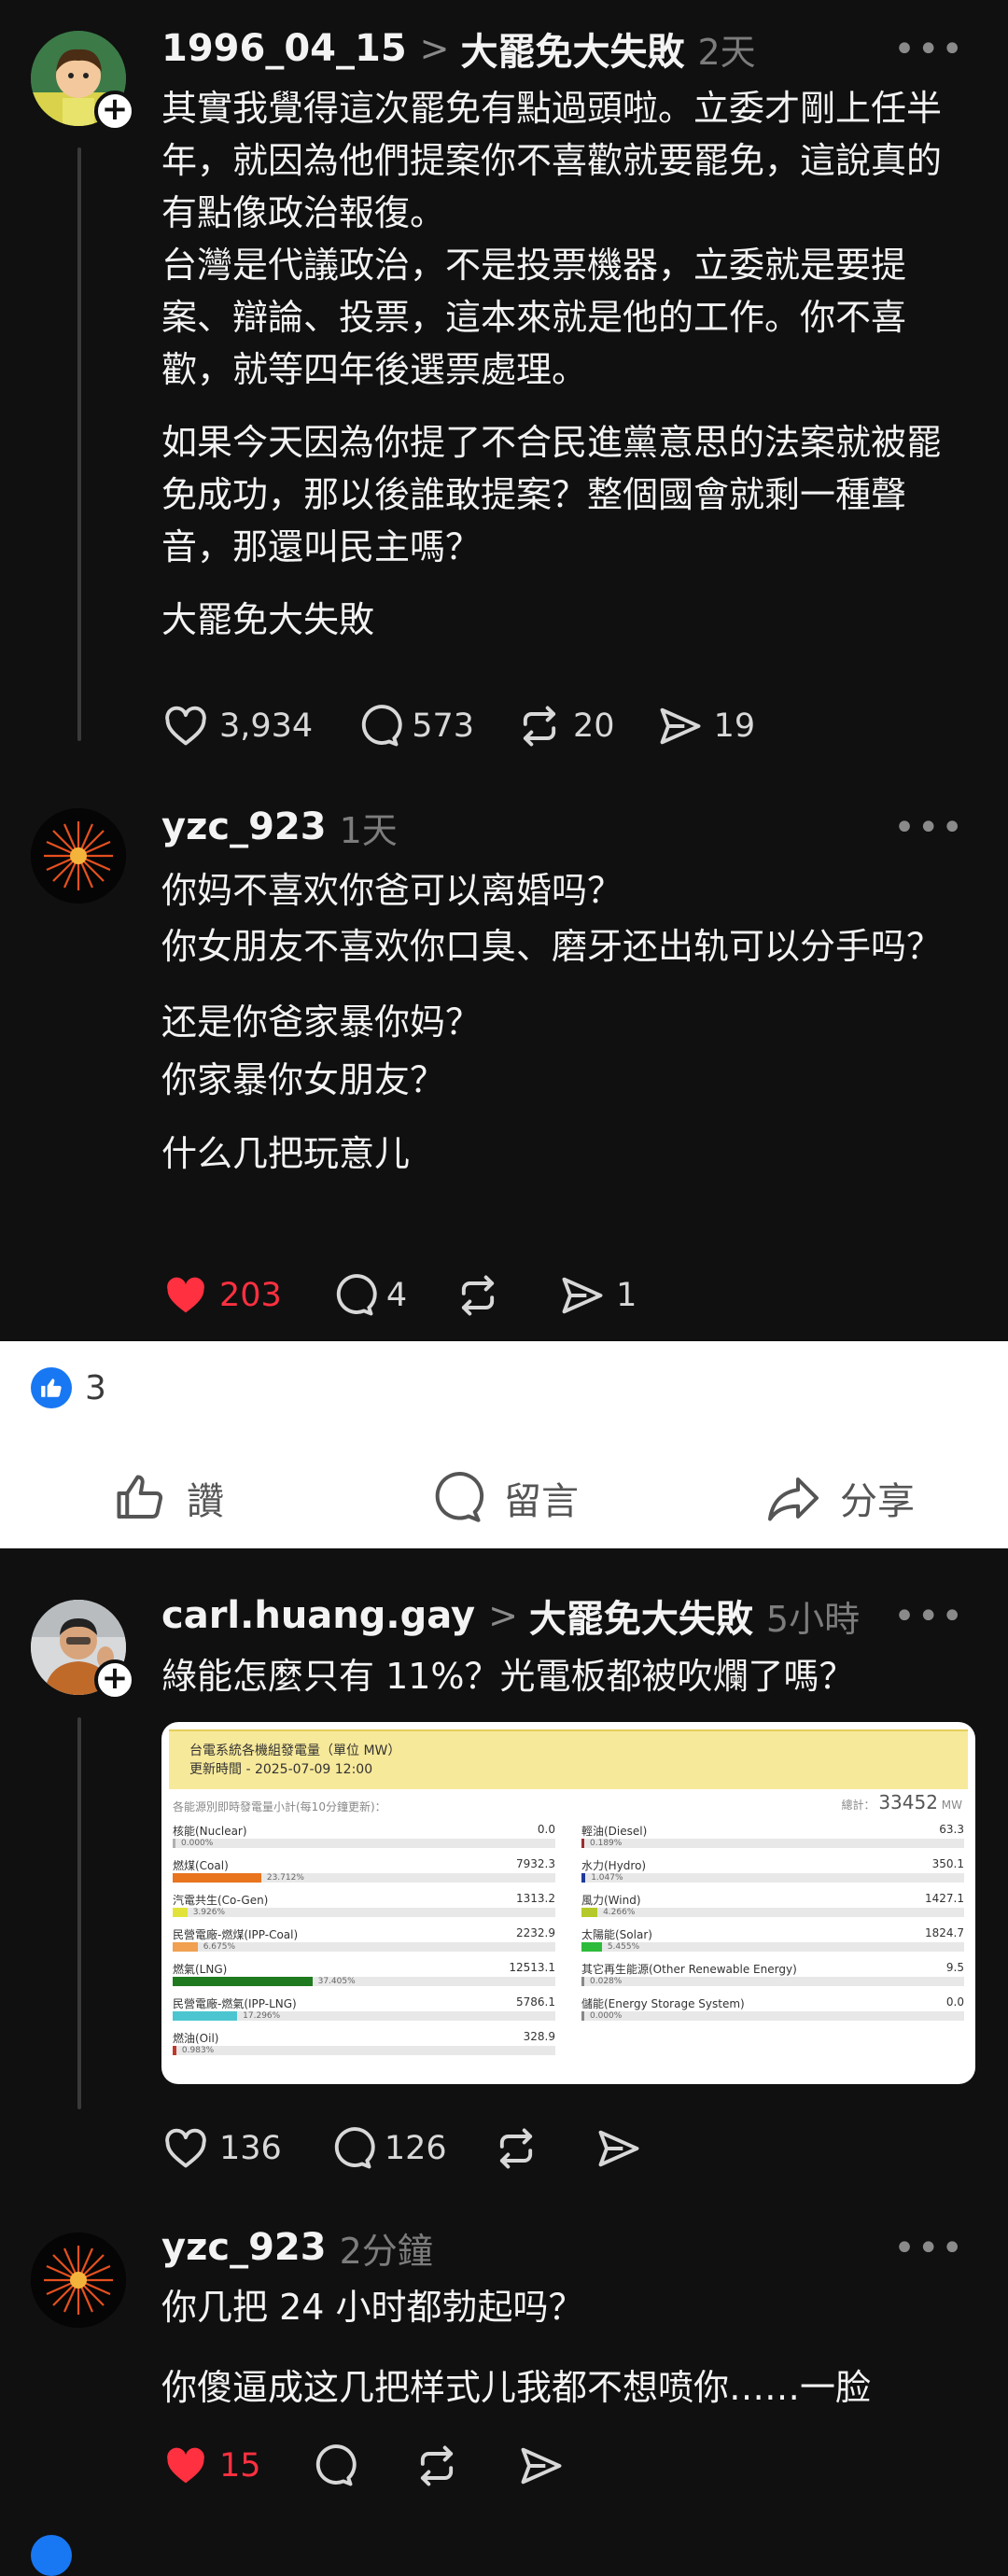 This screenshot has height=2576, width=1008. I want to click on like-button: 讚, so click(168, 1498).